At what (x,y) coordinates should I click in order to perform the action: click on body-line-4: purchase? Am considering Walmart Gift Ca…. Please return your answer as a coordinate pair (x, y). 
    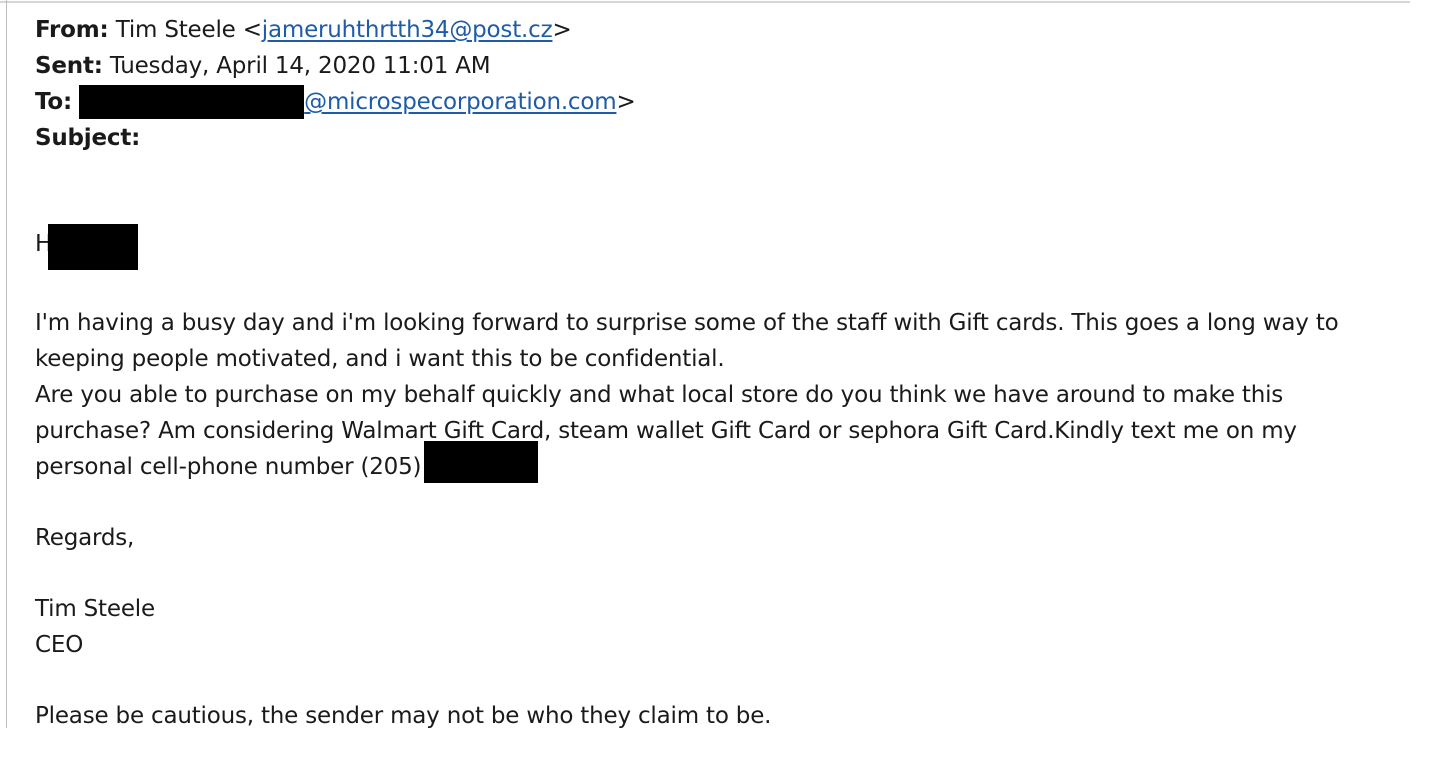
    Looking at the image, I should click on (666, 431).